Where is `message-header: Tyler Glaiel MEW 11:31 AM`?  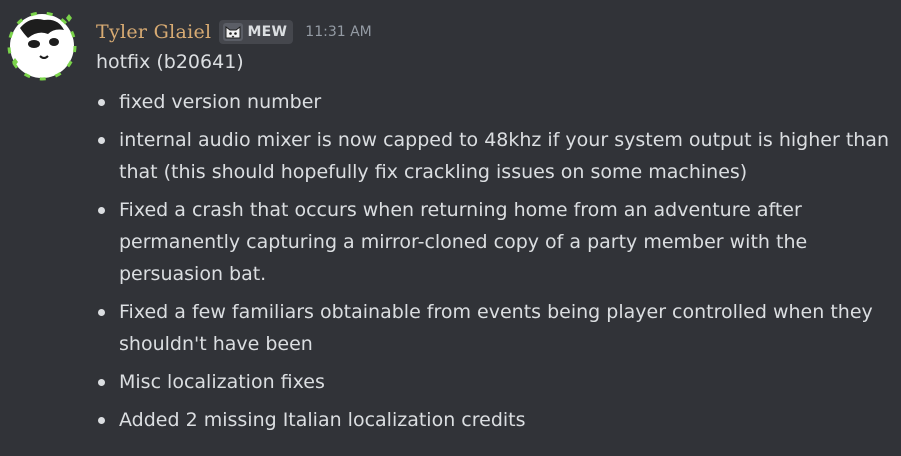
message-header: Tyler Glaiel MEW 11:31 AM is located at coordinates (234, 32).